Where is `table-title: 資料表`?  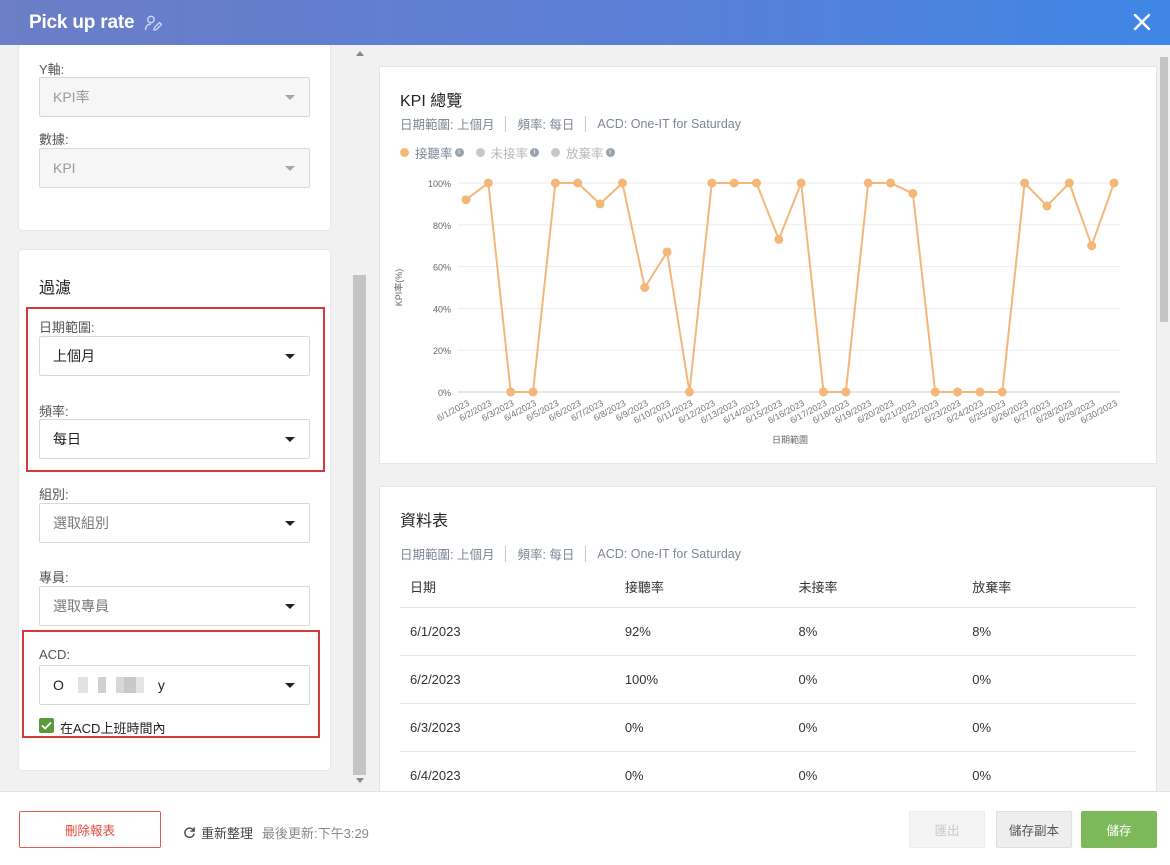 table-title: 資料表 is located at coordinates (424, 521).